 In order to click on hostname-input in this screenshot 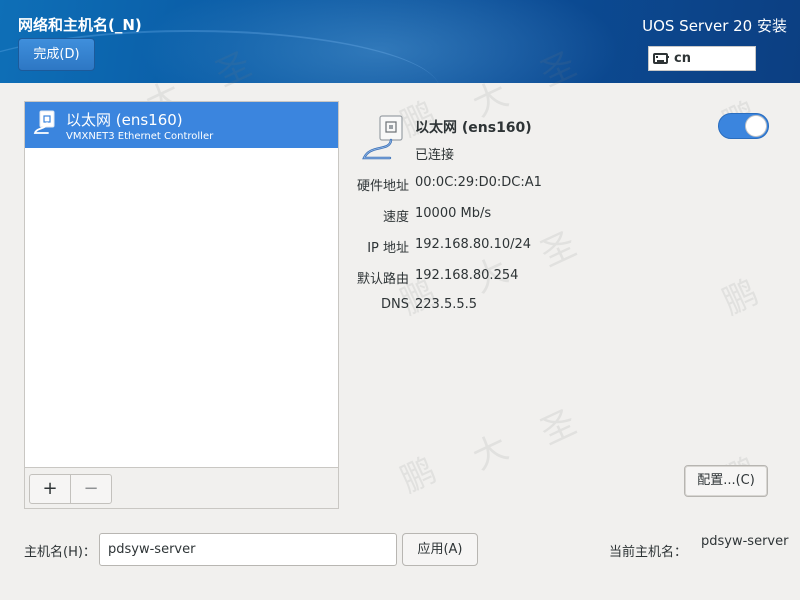, I will do `click(248, 549)`.